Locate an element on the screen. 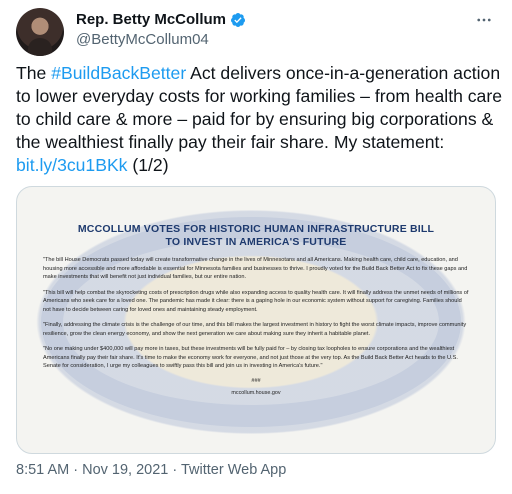  tweet-date: Nov 19, 2021 is located at coordinates (125, 470).